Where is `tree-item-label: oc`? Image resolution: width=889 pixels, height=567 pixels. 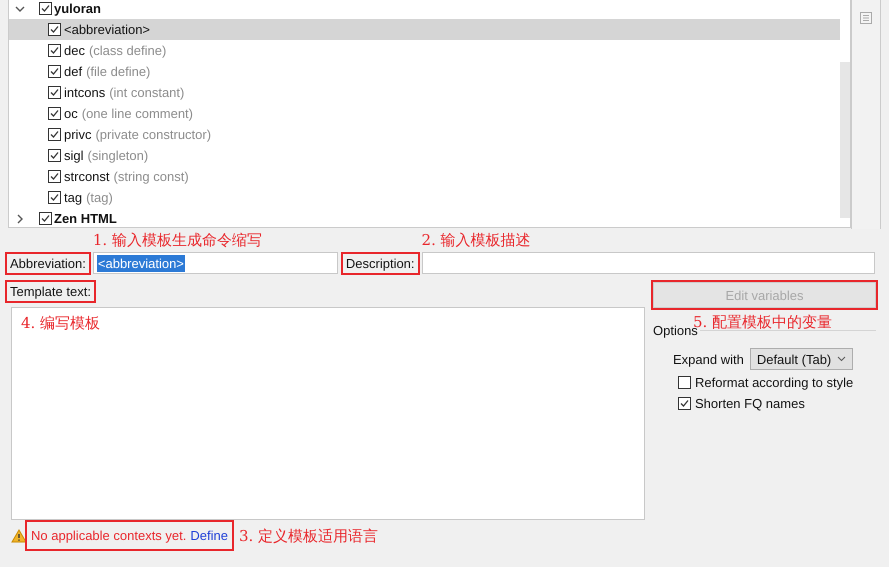
tree-item-label: oc is located at coordinates (71, 113).